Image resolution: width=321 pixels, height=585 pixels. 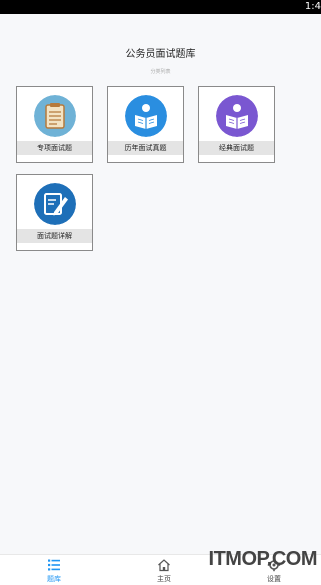 I want to click on tab-question-bank: 题库, so click(x=54, y=571).